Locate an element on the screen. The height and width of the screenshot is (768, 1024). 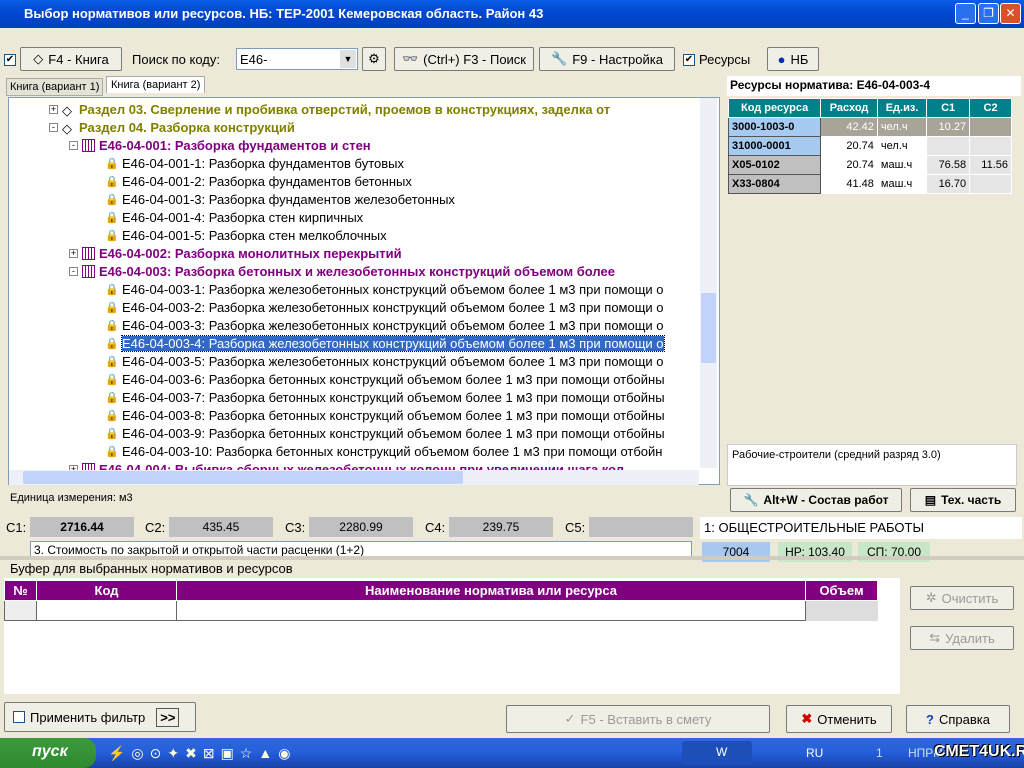
close-button: ✕ is located at coordinates (1010, 13).